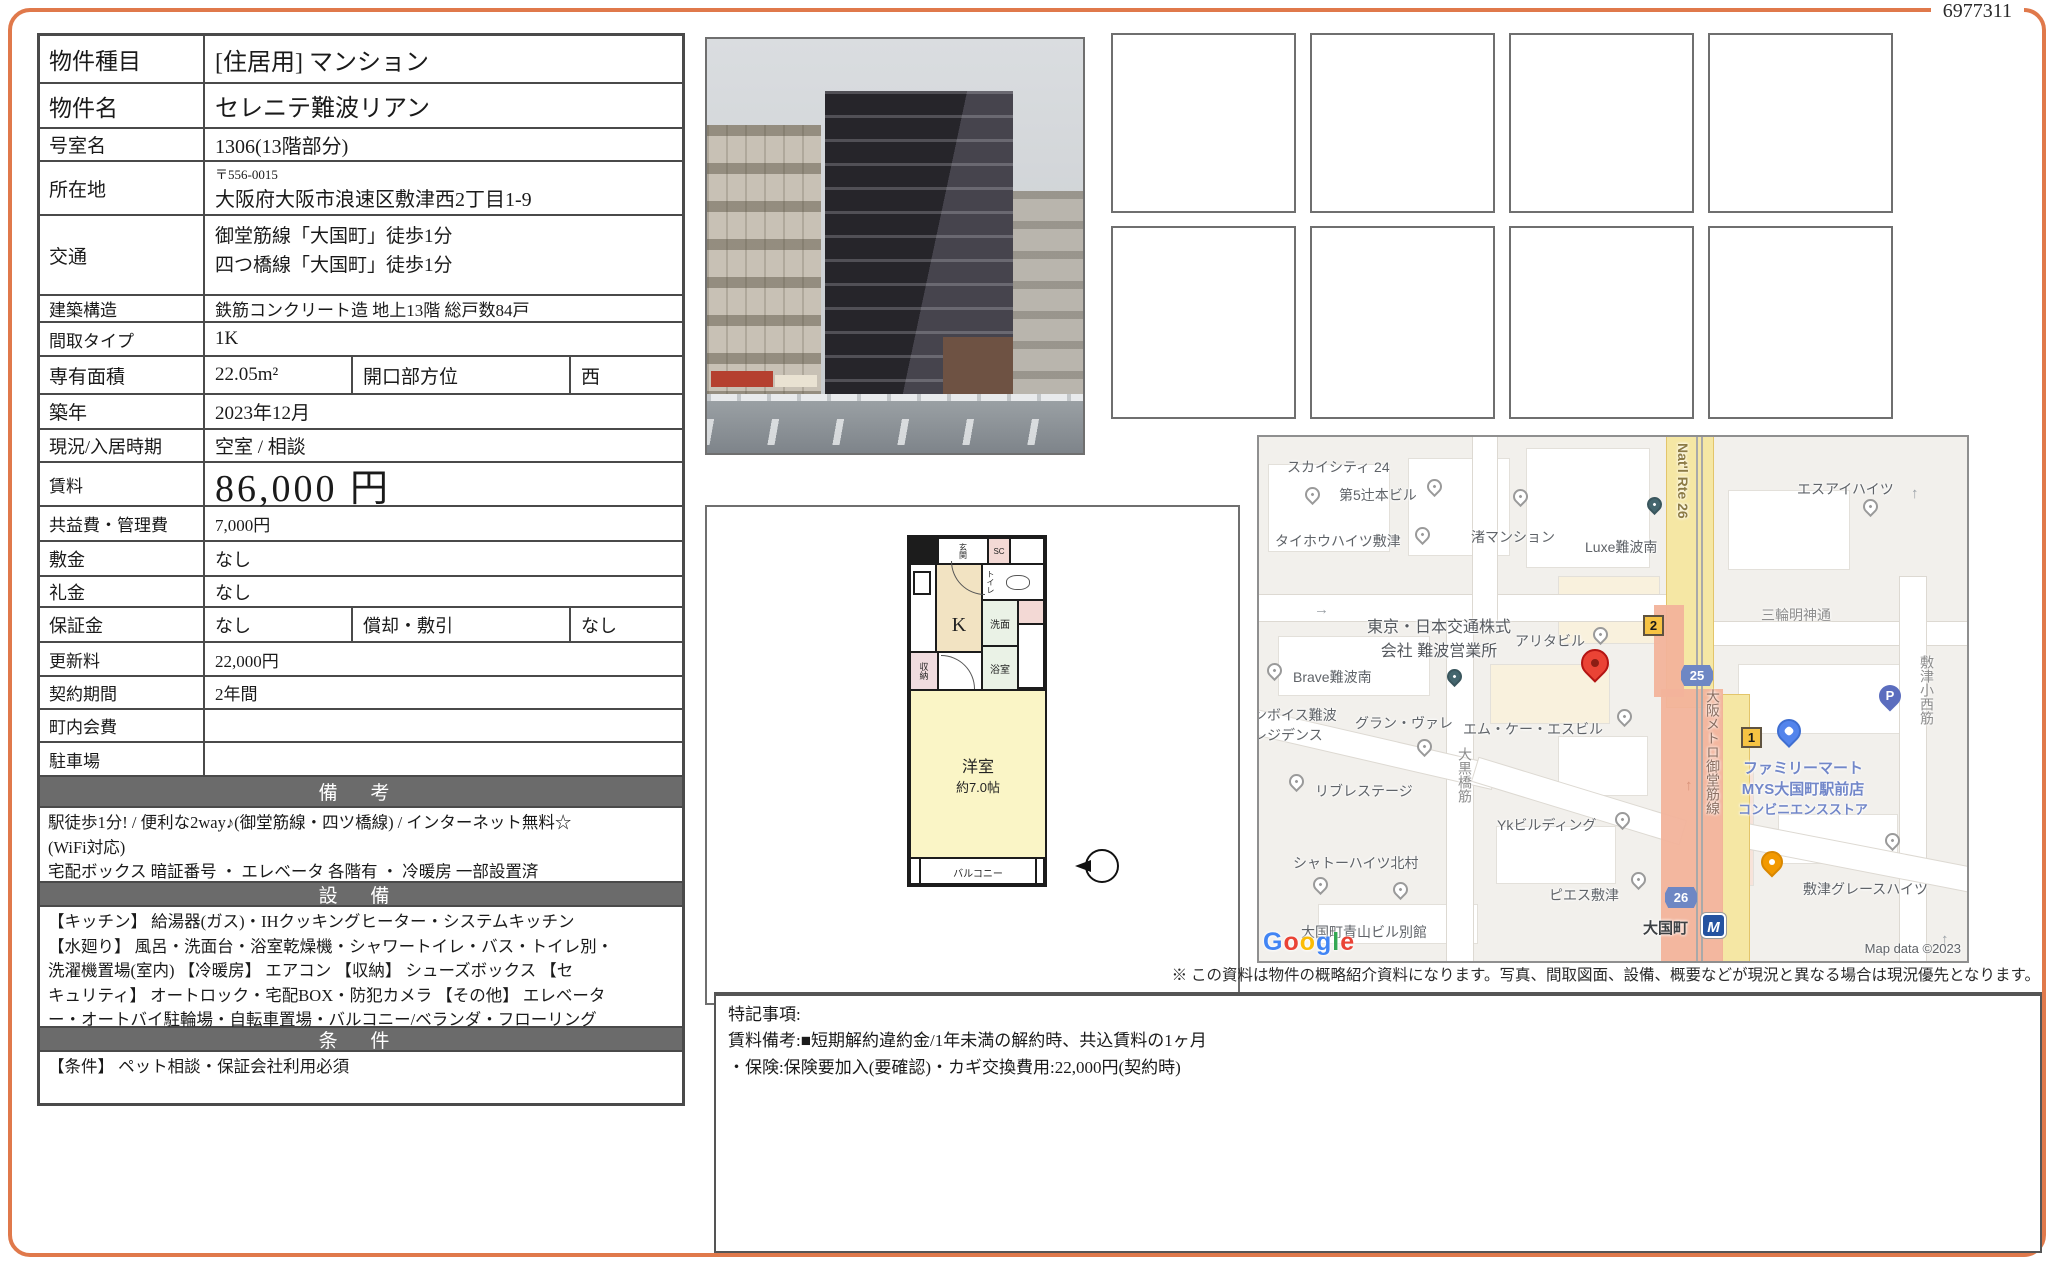 The height and width of the screenshot is (1265, 2056). What do you see at coordinates (361, 790) in the screenshot?
I see `section-header-remarks: 備 考` at bounding box center [361, 790].